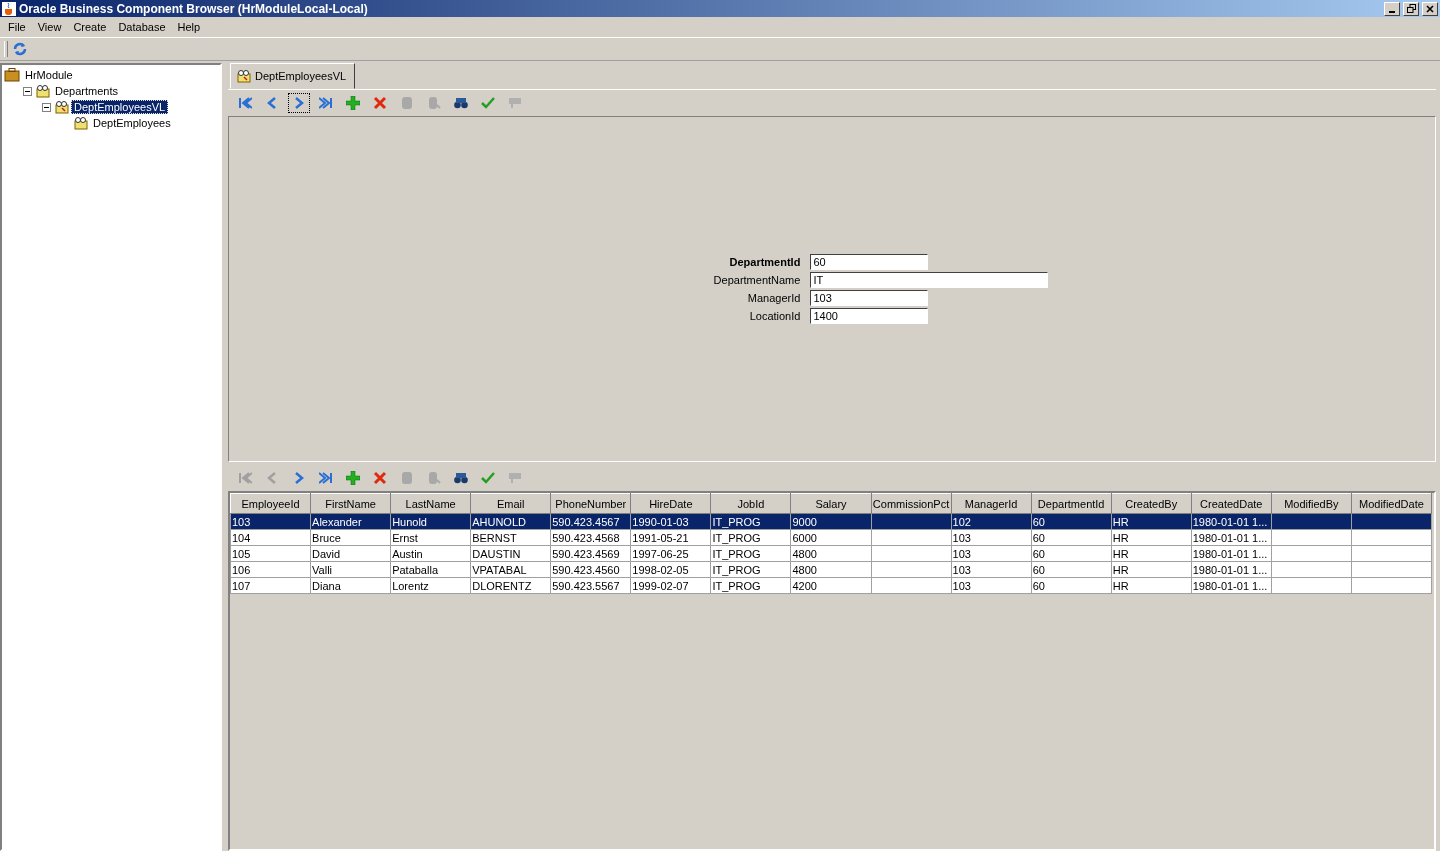 This screenshot has height=851, width=1440. Describe the element at coordinates (774, 316) in the screenshot. I see `field-label: LocationId` at that location.